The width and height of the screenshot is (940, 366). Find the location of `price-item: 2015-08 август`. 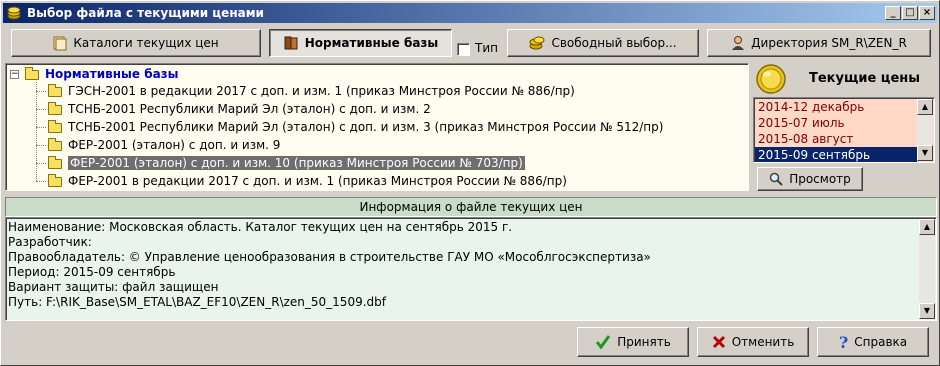

price-item: 2015-08 август is located at coordinates (844, 139).